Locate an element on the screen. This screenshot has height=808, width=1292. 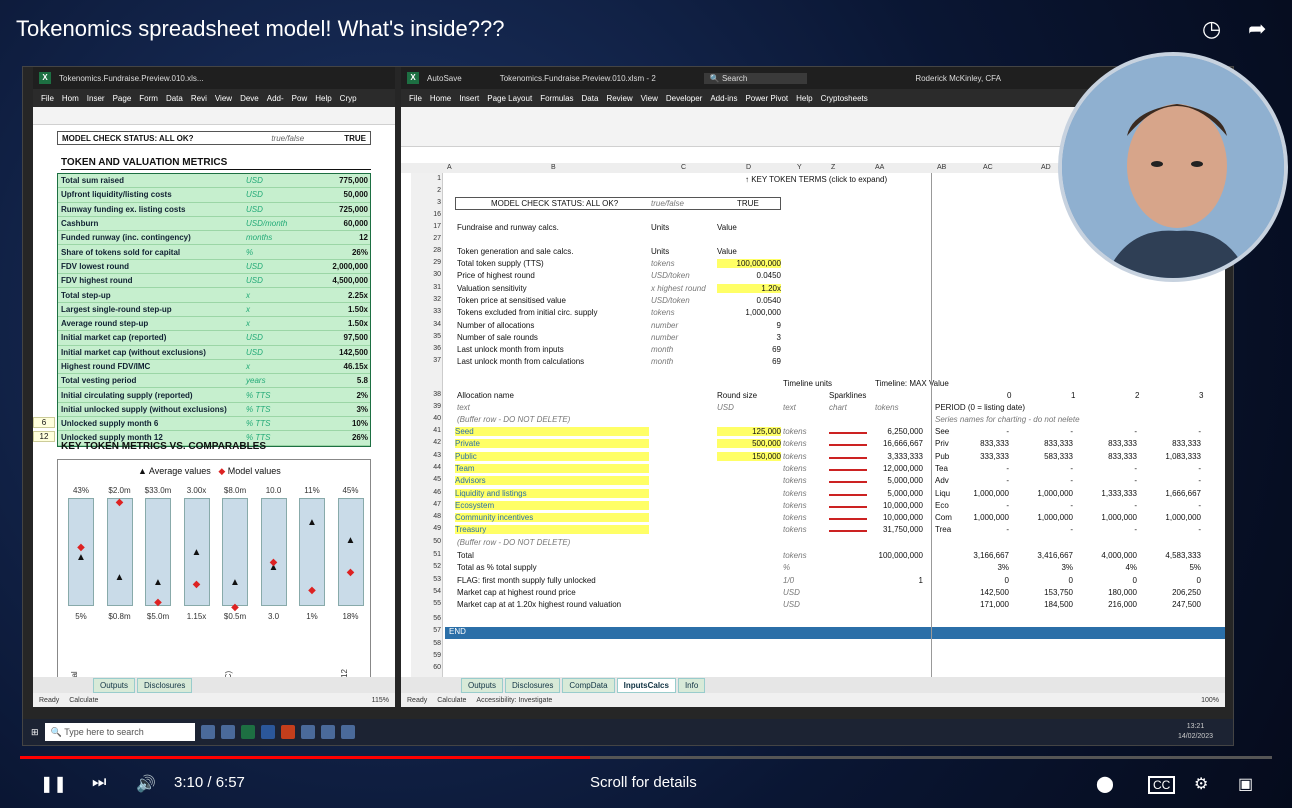
clock-icon: ◷ is located at coordinates (1211, 29).